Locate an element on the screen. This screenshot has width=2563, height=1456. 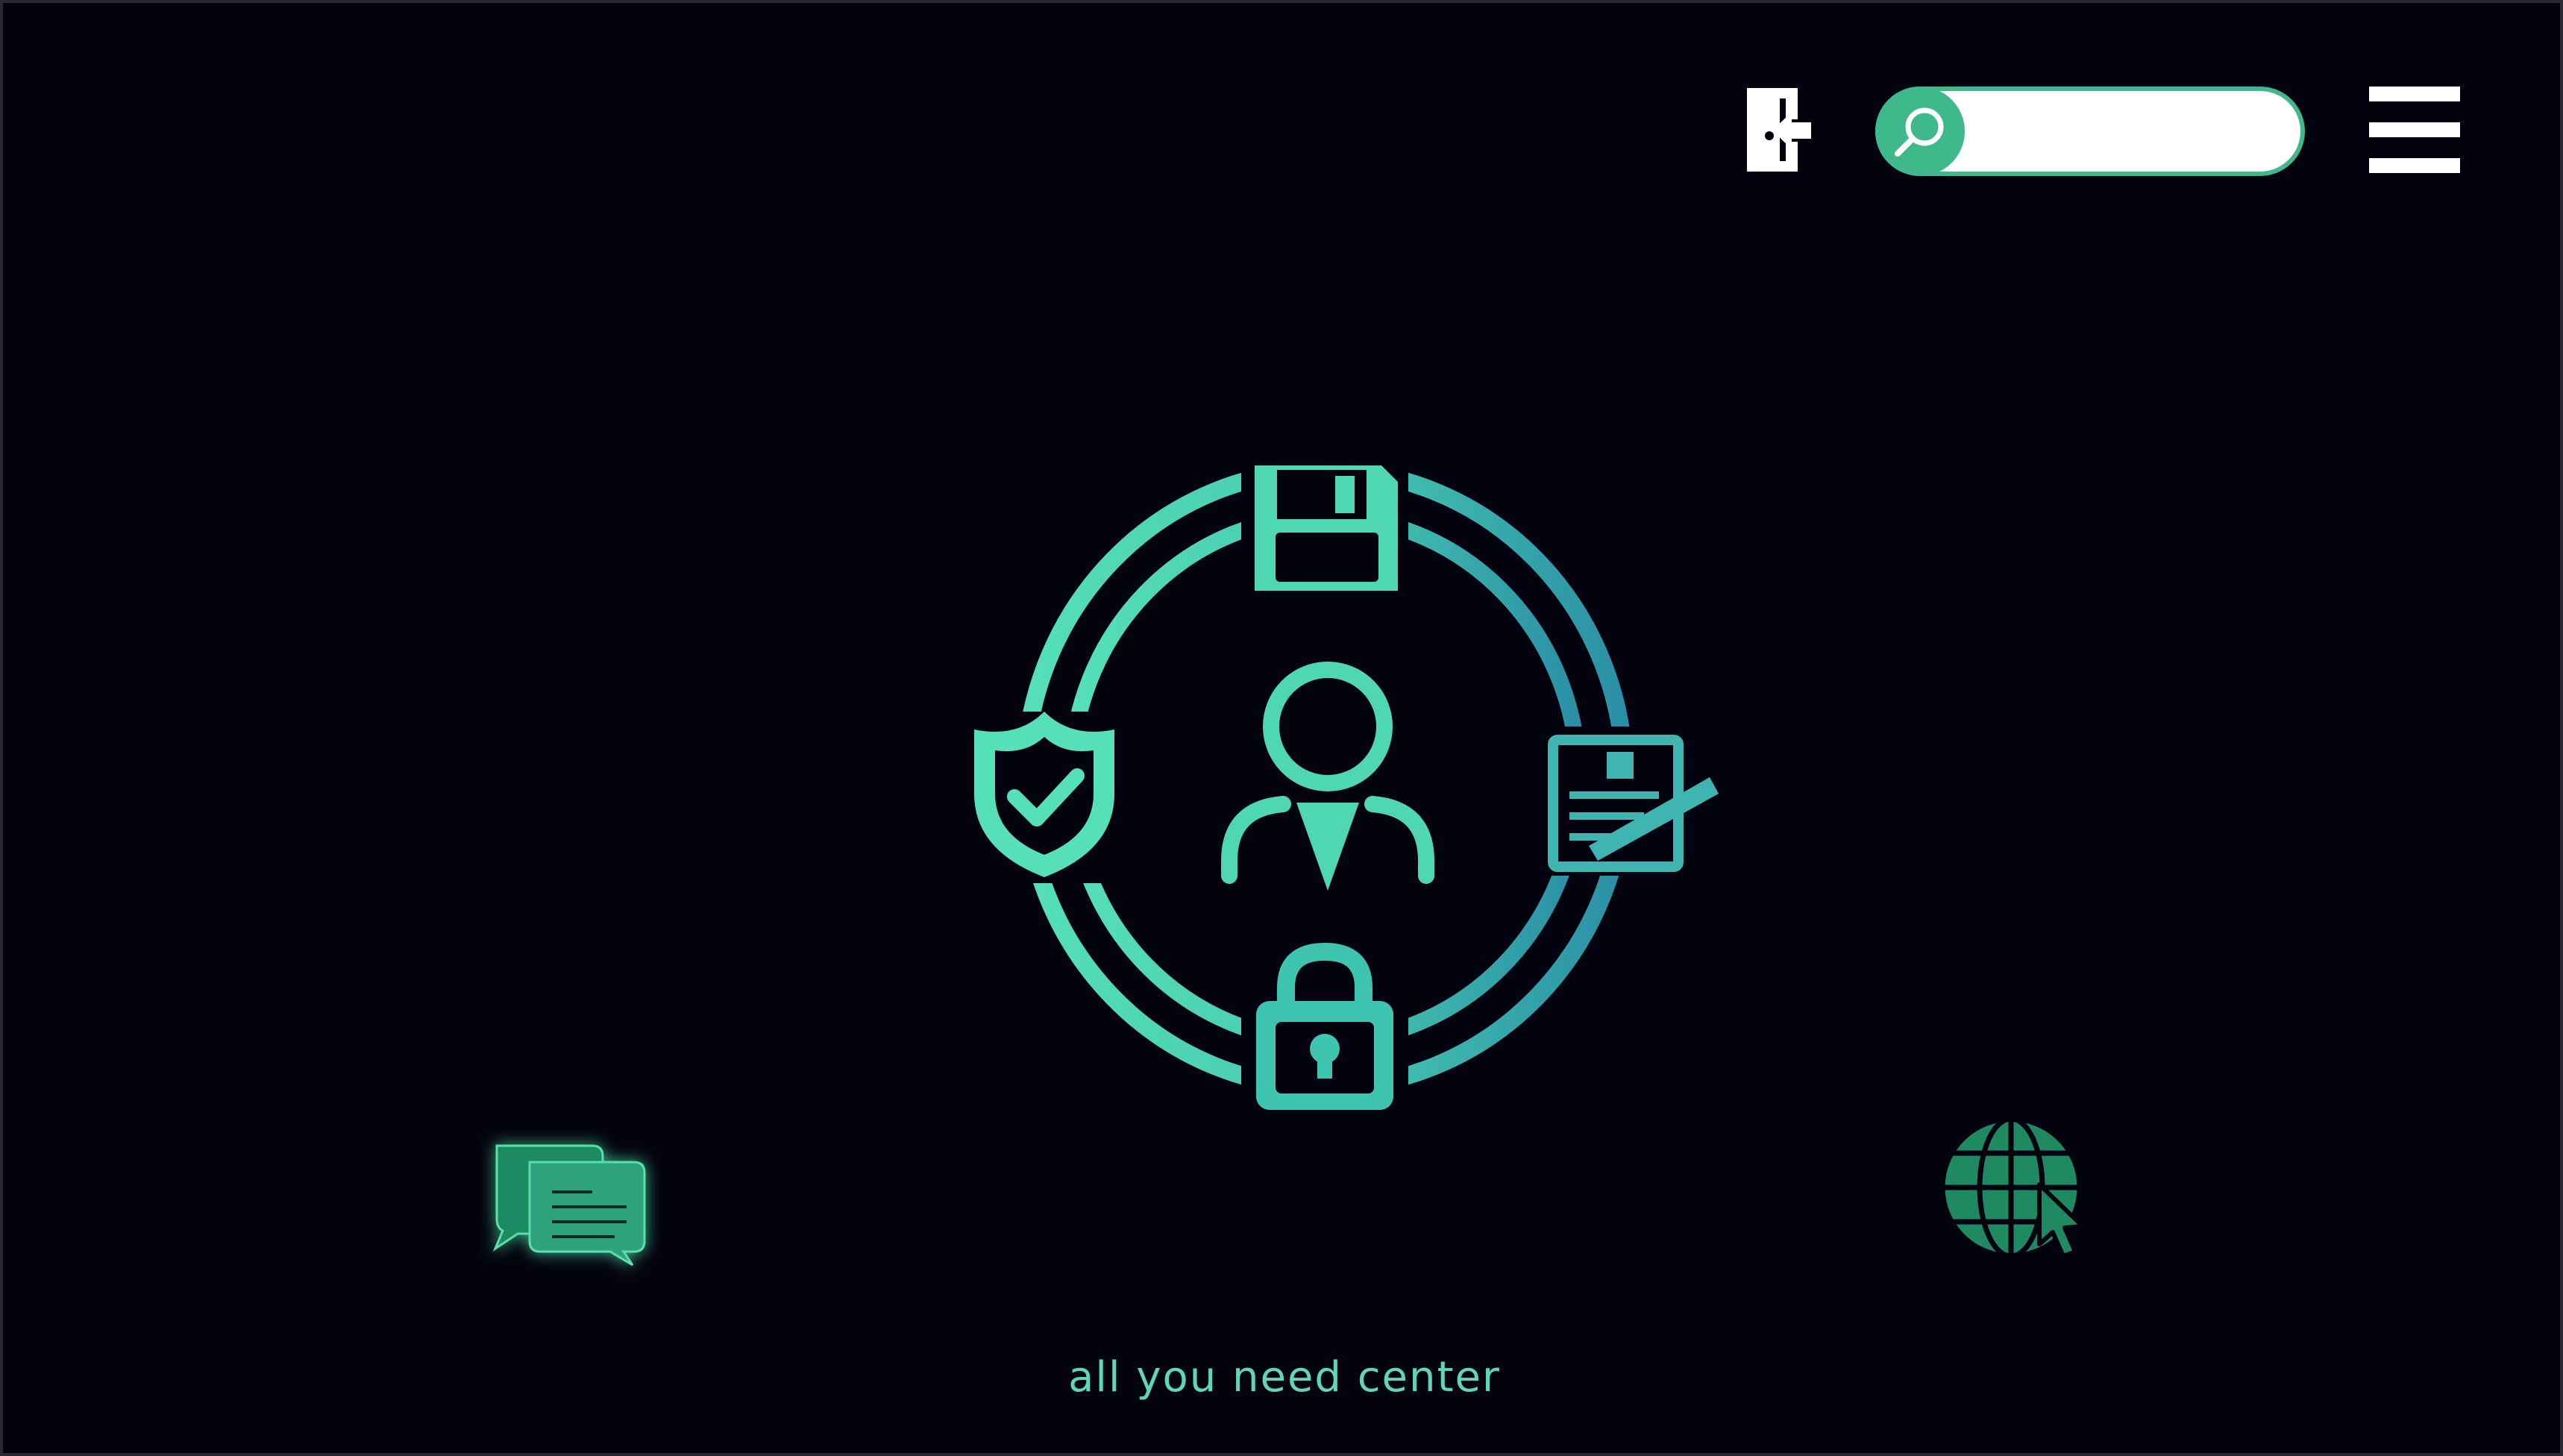
floppy-disk-icon is located at coordinates (1324, 531).